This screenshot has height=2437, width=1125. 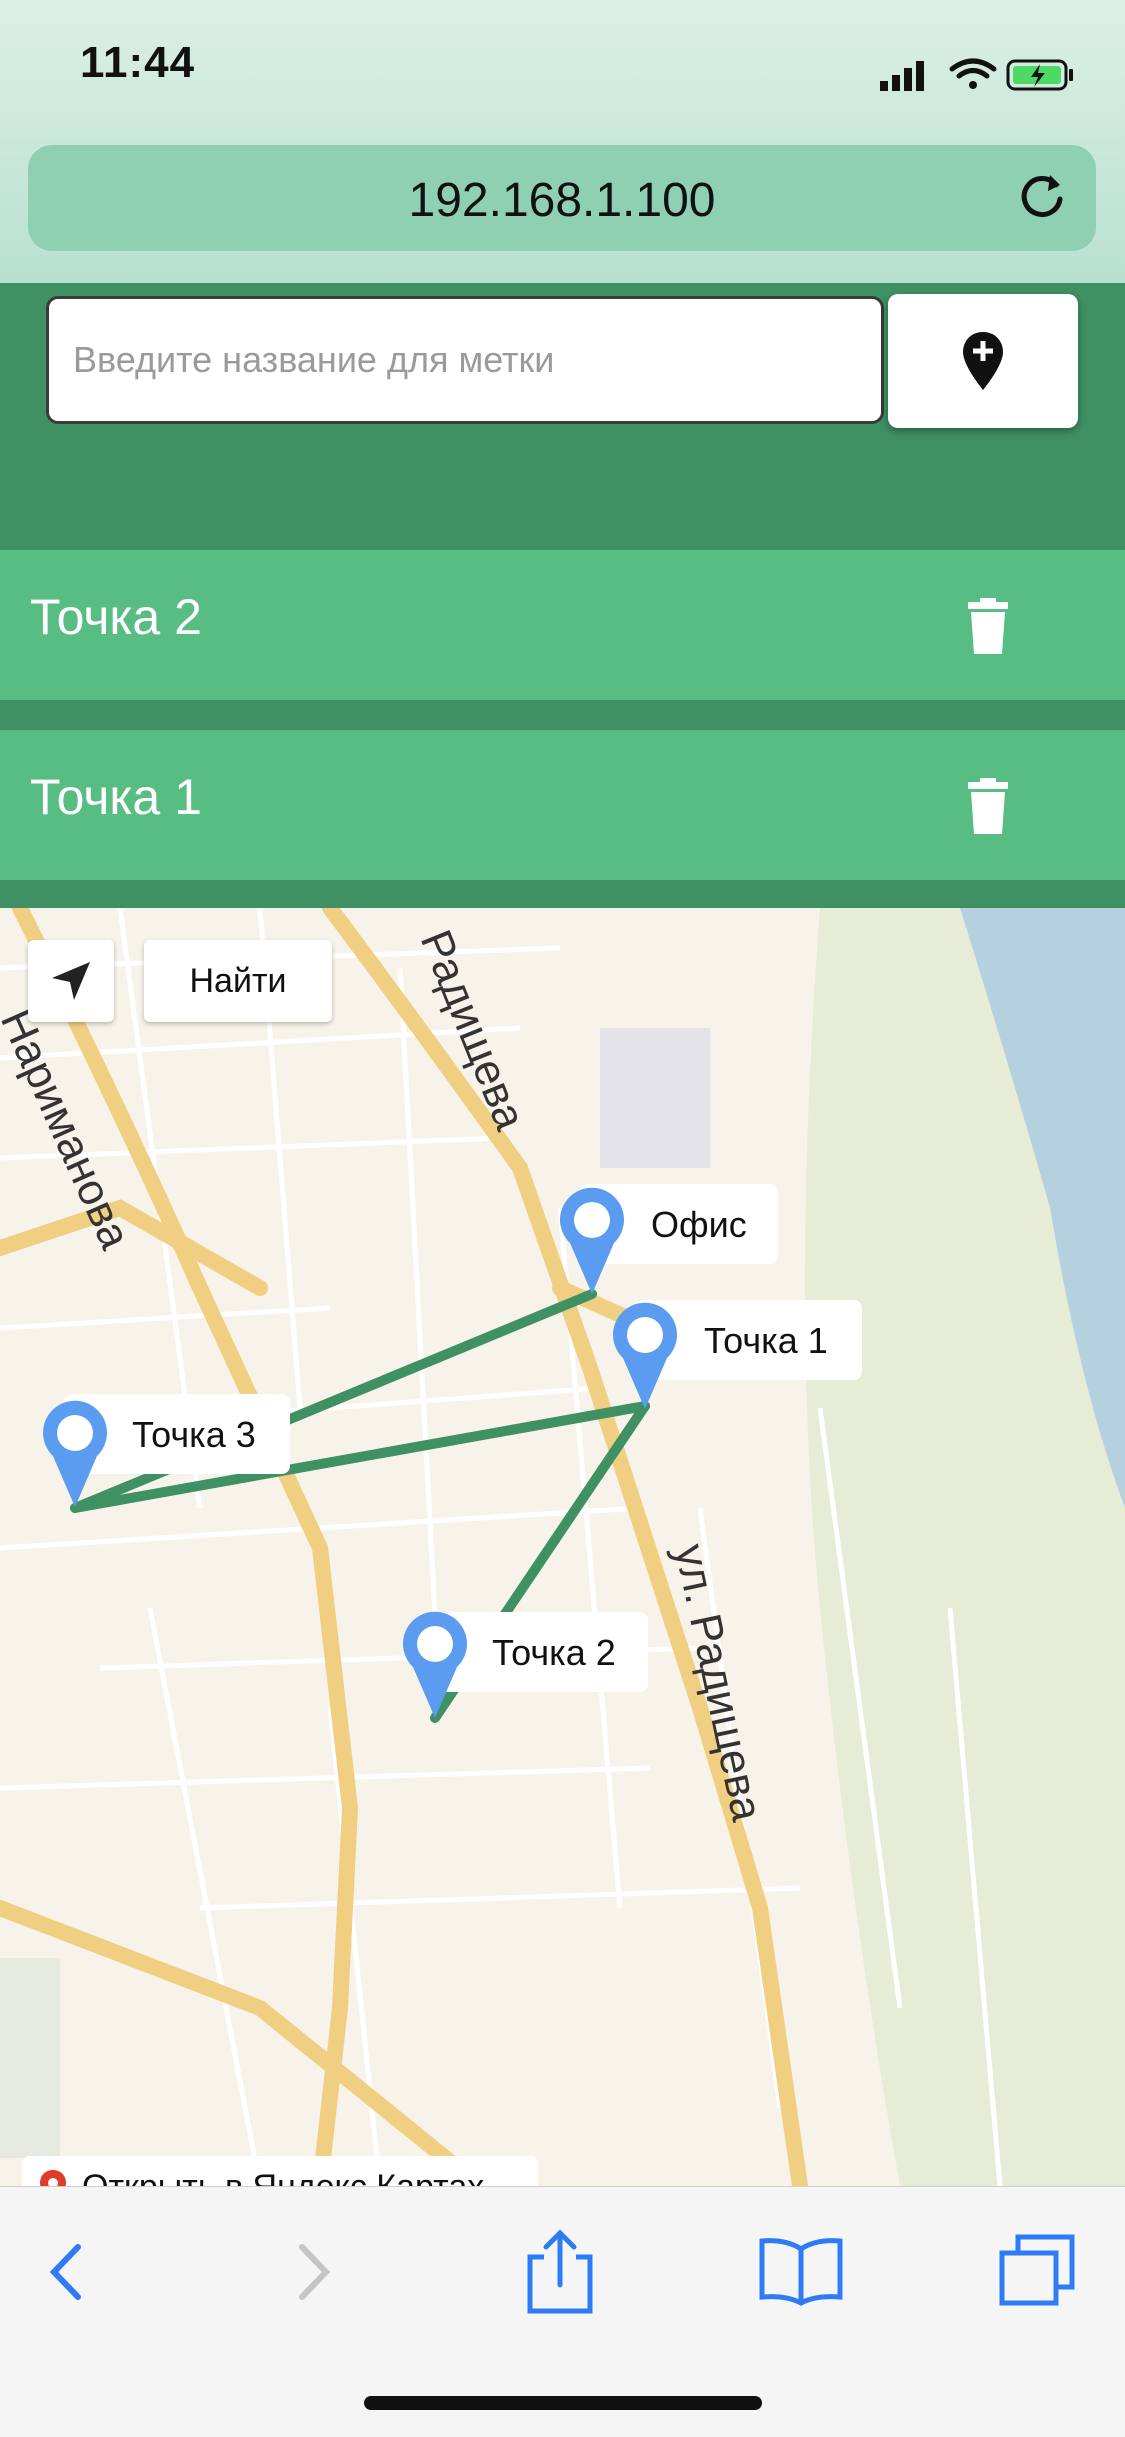 I want to click on map-marker-plus-icon, so click(x=983, y=361).